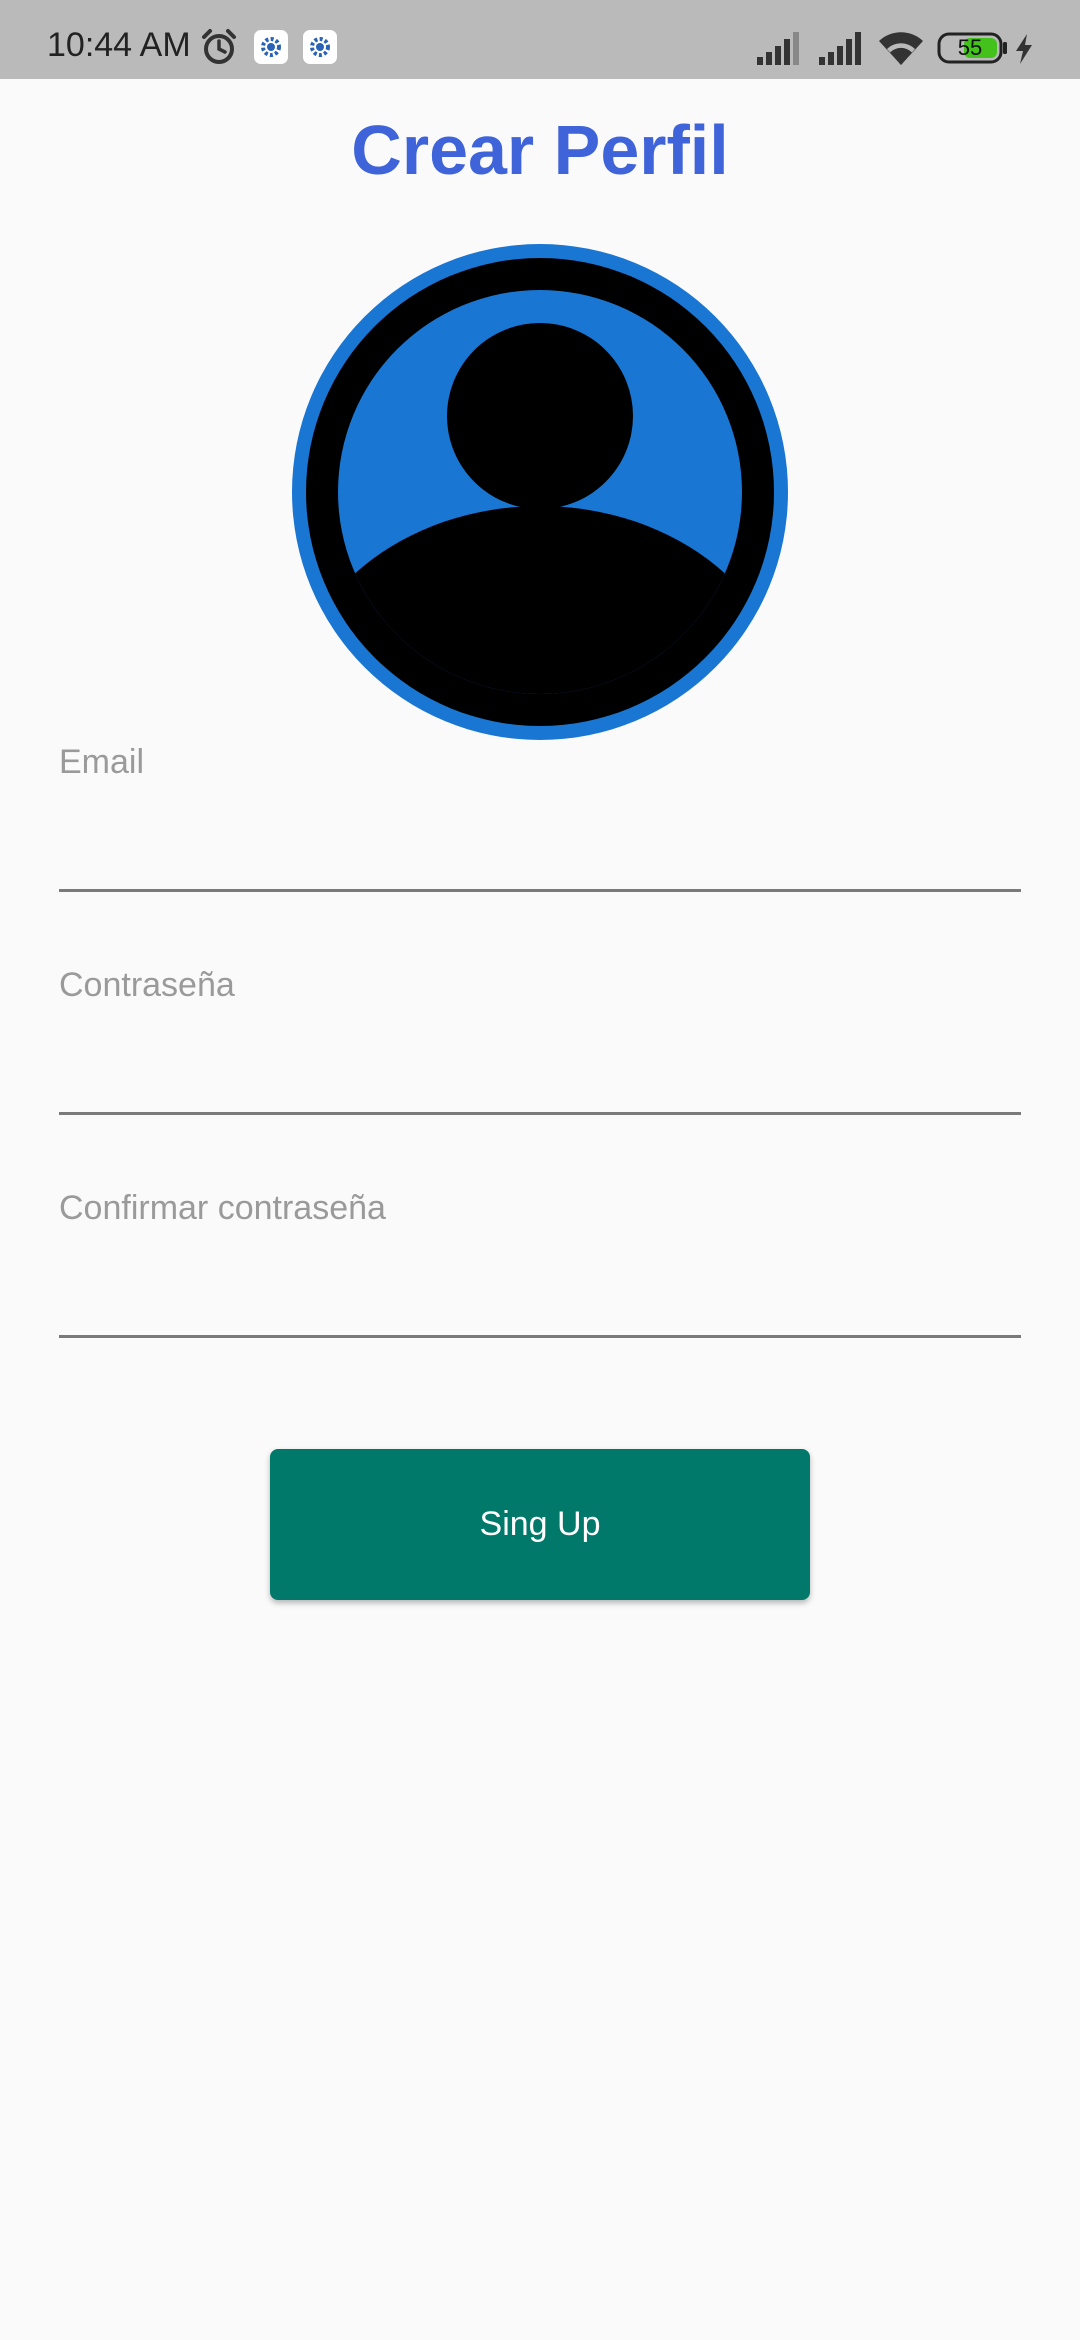 This screenshot has width=1080, height=2340. Describe the element at coordinates (540, 1113) in the screenshot. I see `password-underline` at that location.